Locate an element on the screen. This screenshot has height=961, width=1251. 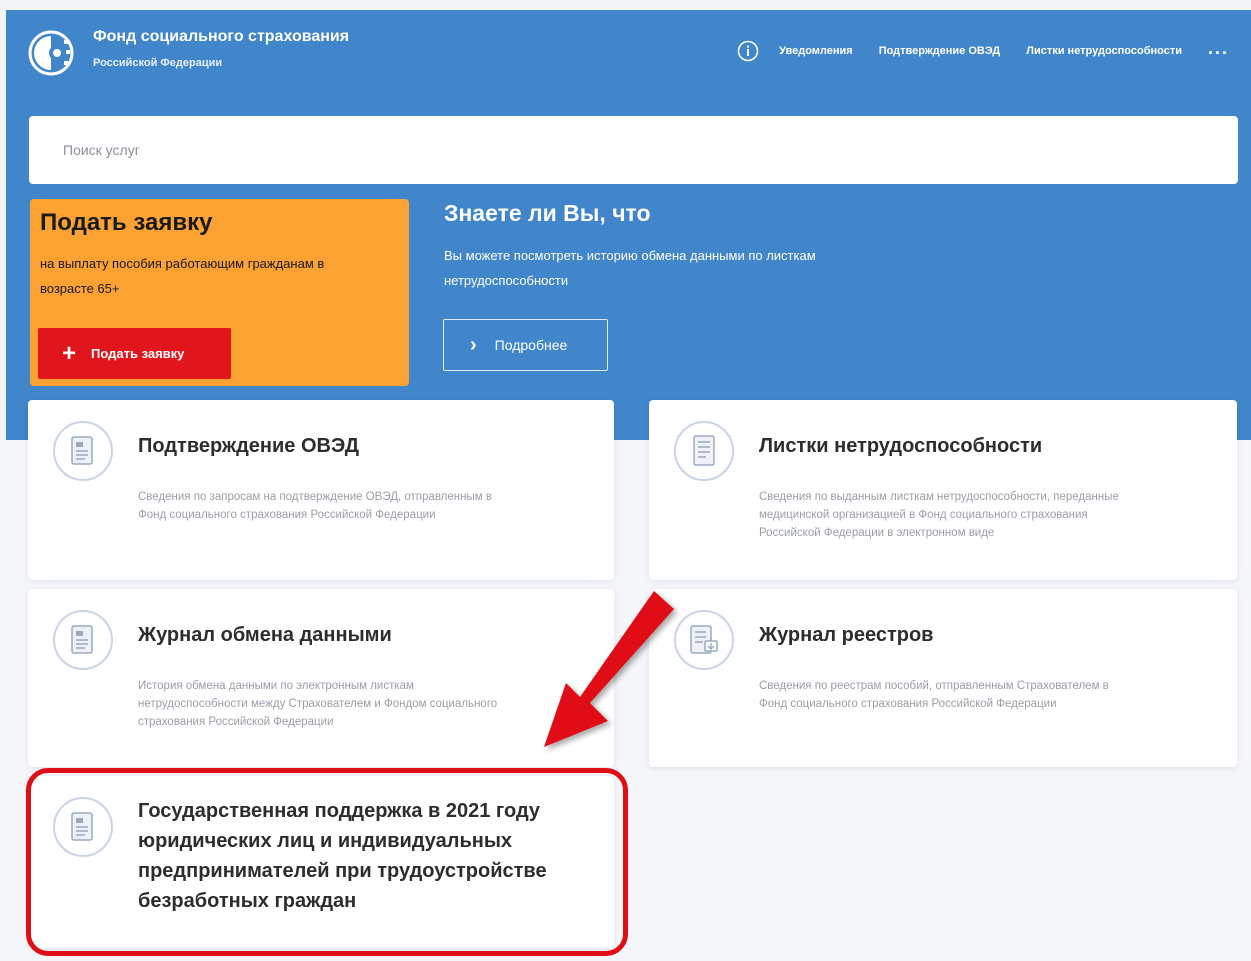
submit-application-button: + Подать заявку is located at coordinates (134, 353).